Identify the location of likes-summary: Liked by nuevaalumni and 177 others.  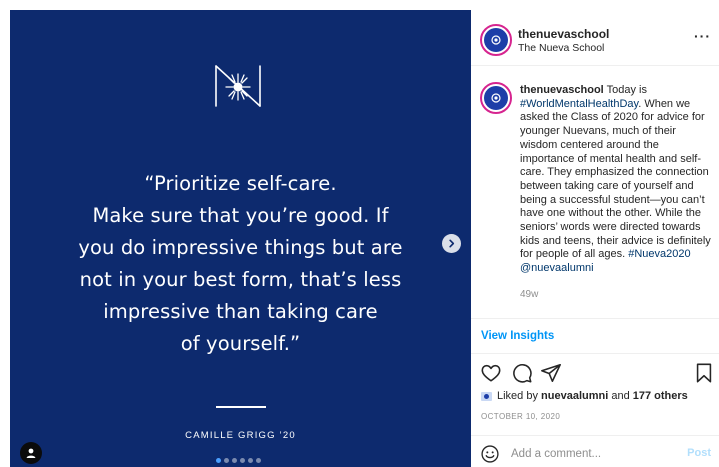
(584, 396).